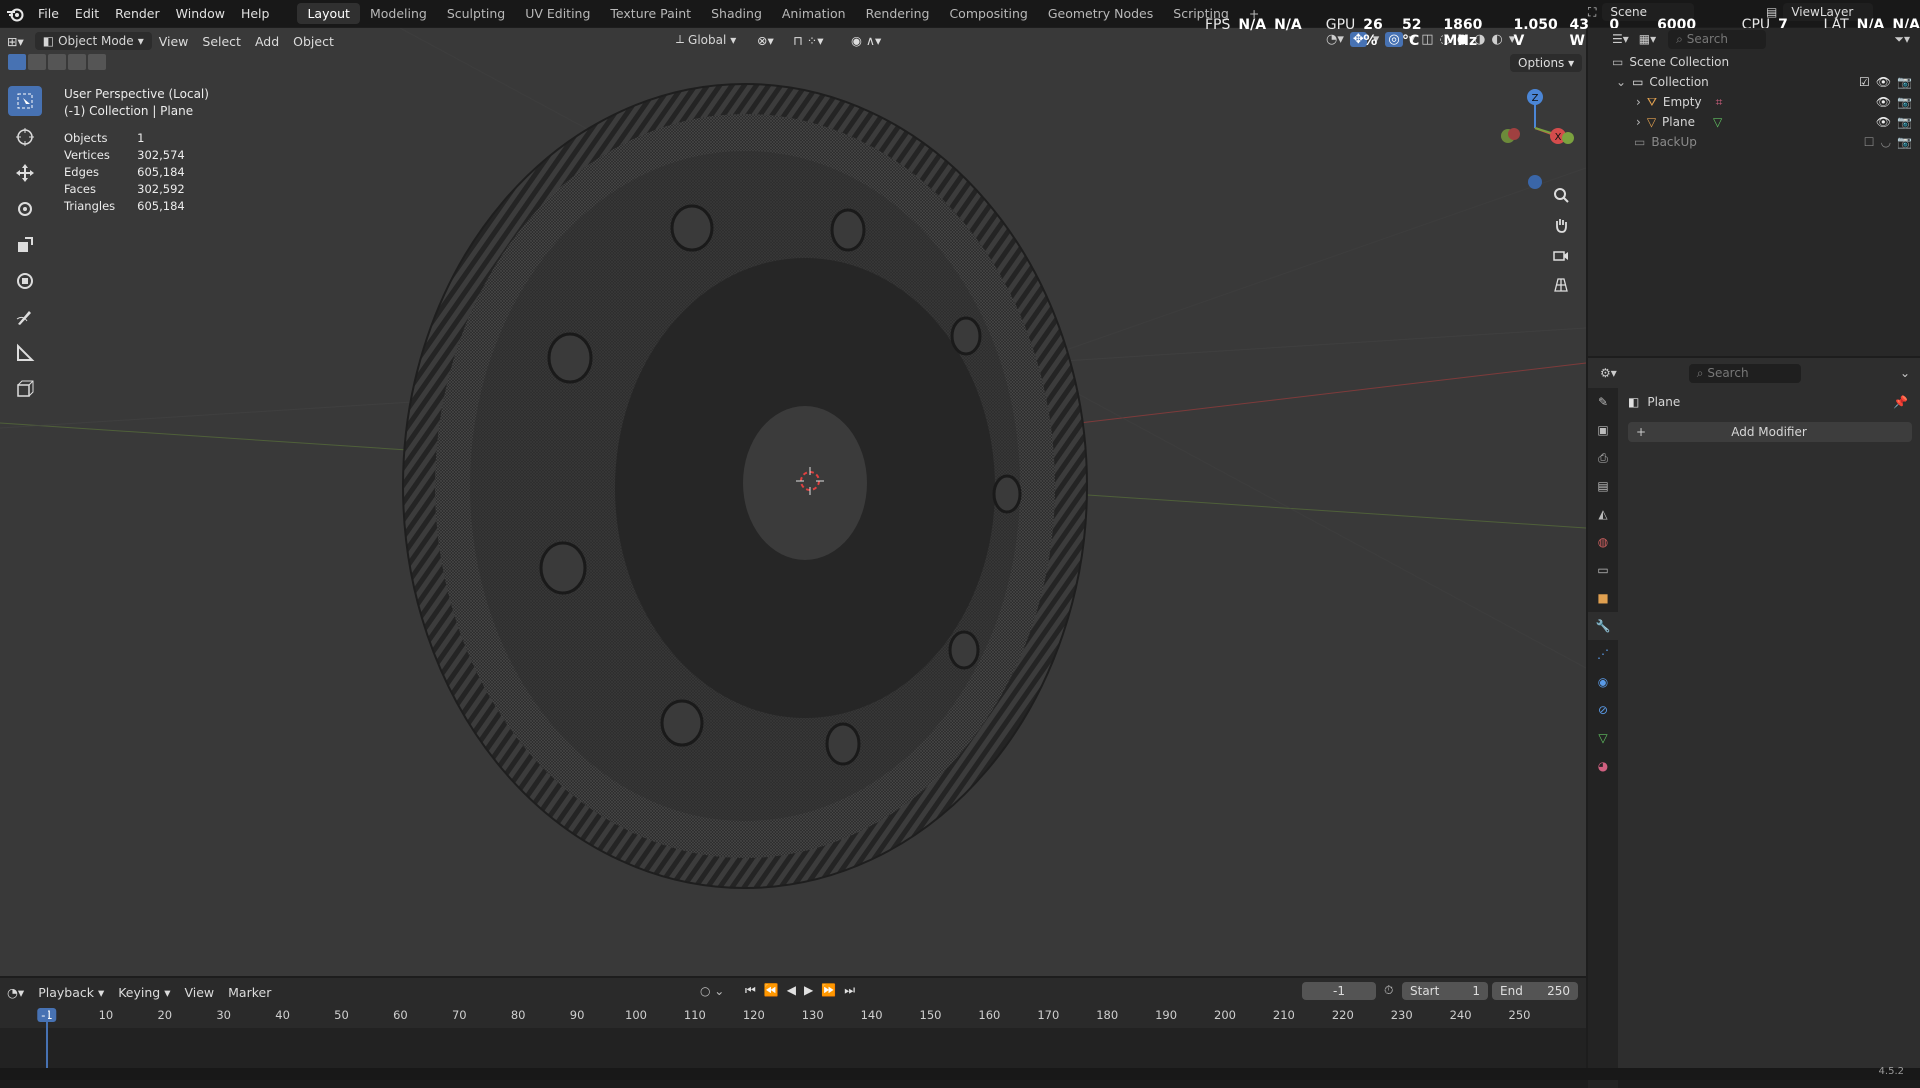  What do you see at coordinates (200, 13) in the screenshot?
I see `menu-window: Window` at bounding box center [200, 13].